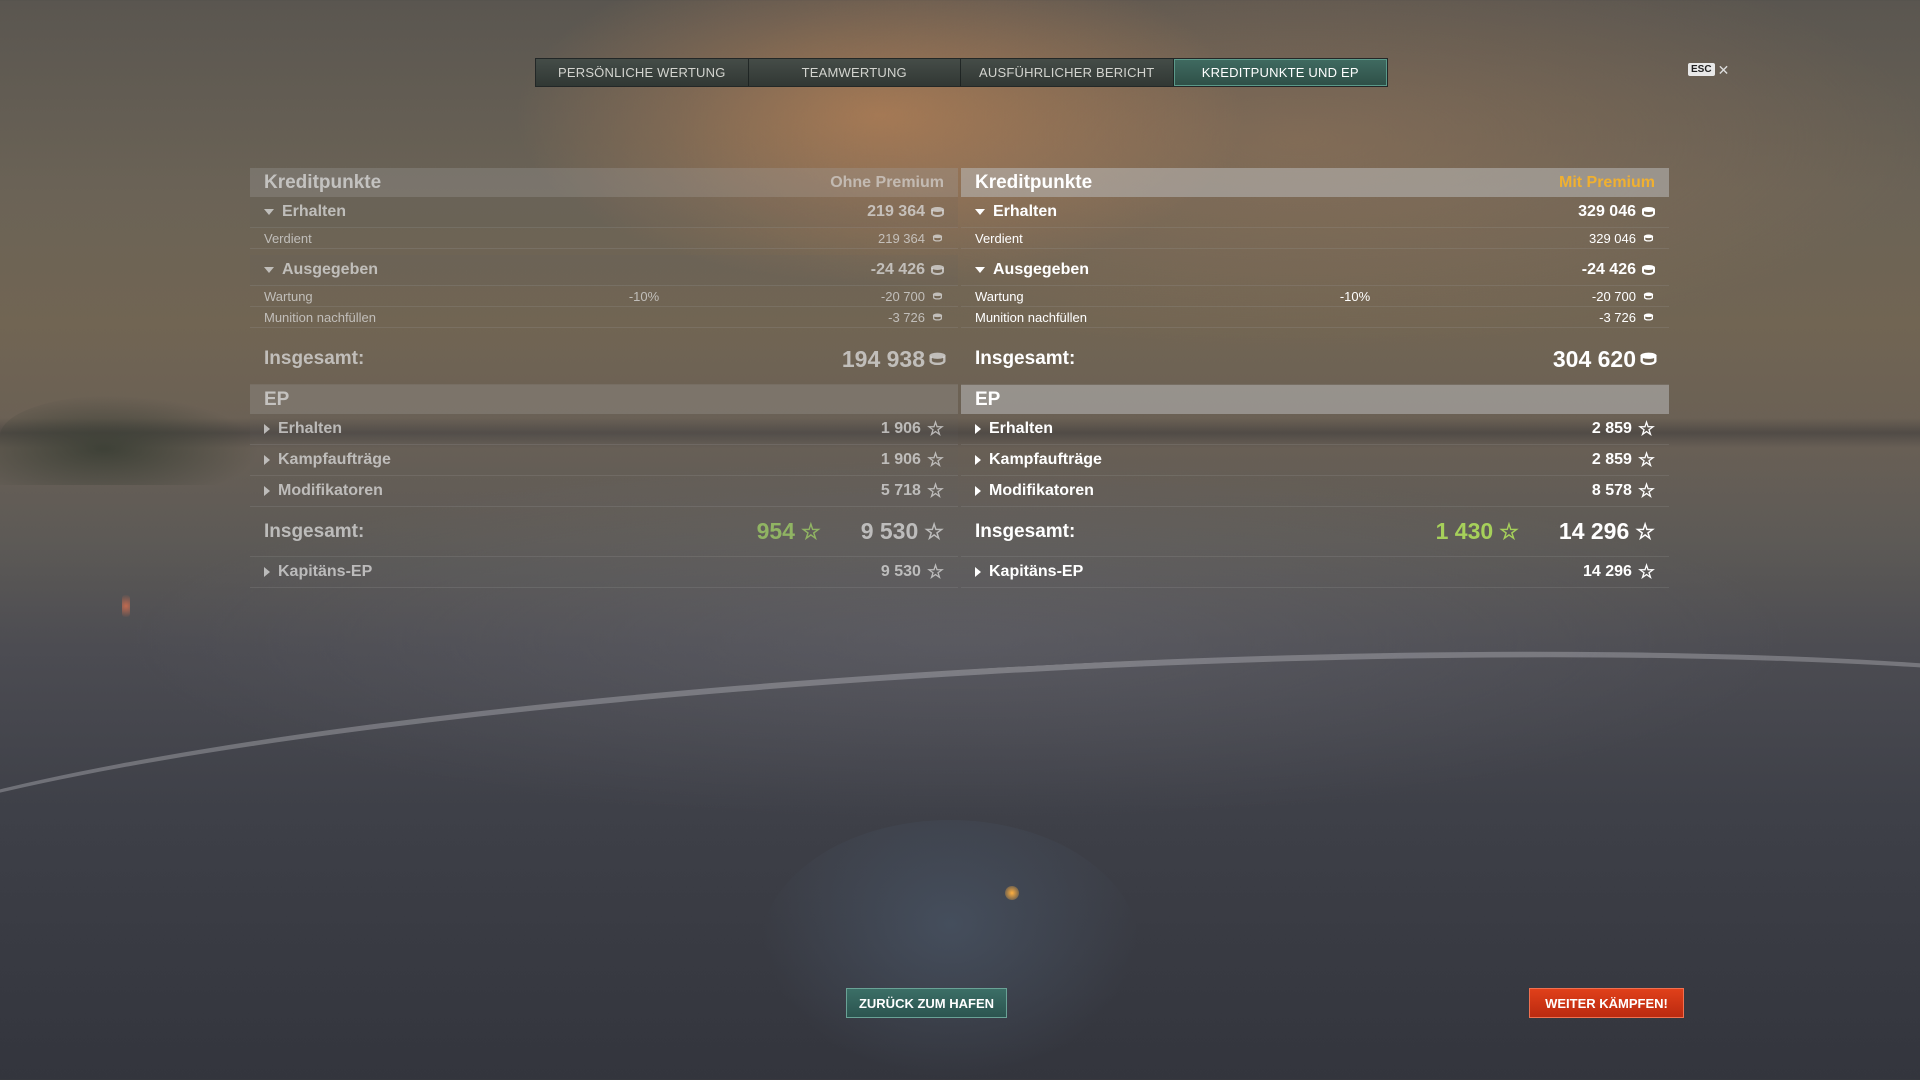 Image resolution: width=1920 pixels, height=1080 pixels. What do you see at coordinates (604, 532) in the screenshot?
I see `xp-total-row: Insgesamt: 954 ☆ 9 530 ☆` at bounding box center [604, 532].